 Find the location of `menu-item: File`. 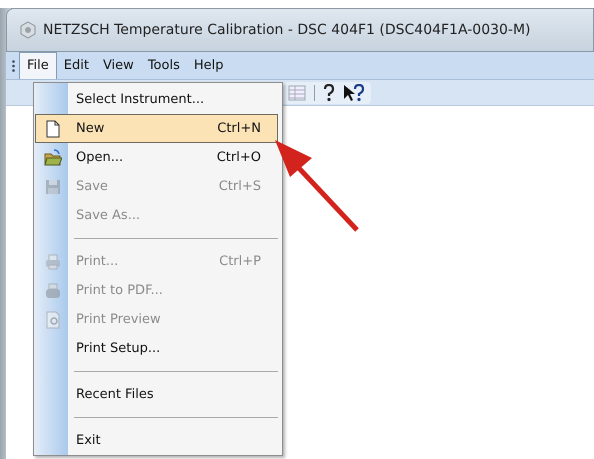

menu-item: File is located at coordinates (38, 65).